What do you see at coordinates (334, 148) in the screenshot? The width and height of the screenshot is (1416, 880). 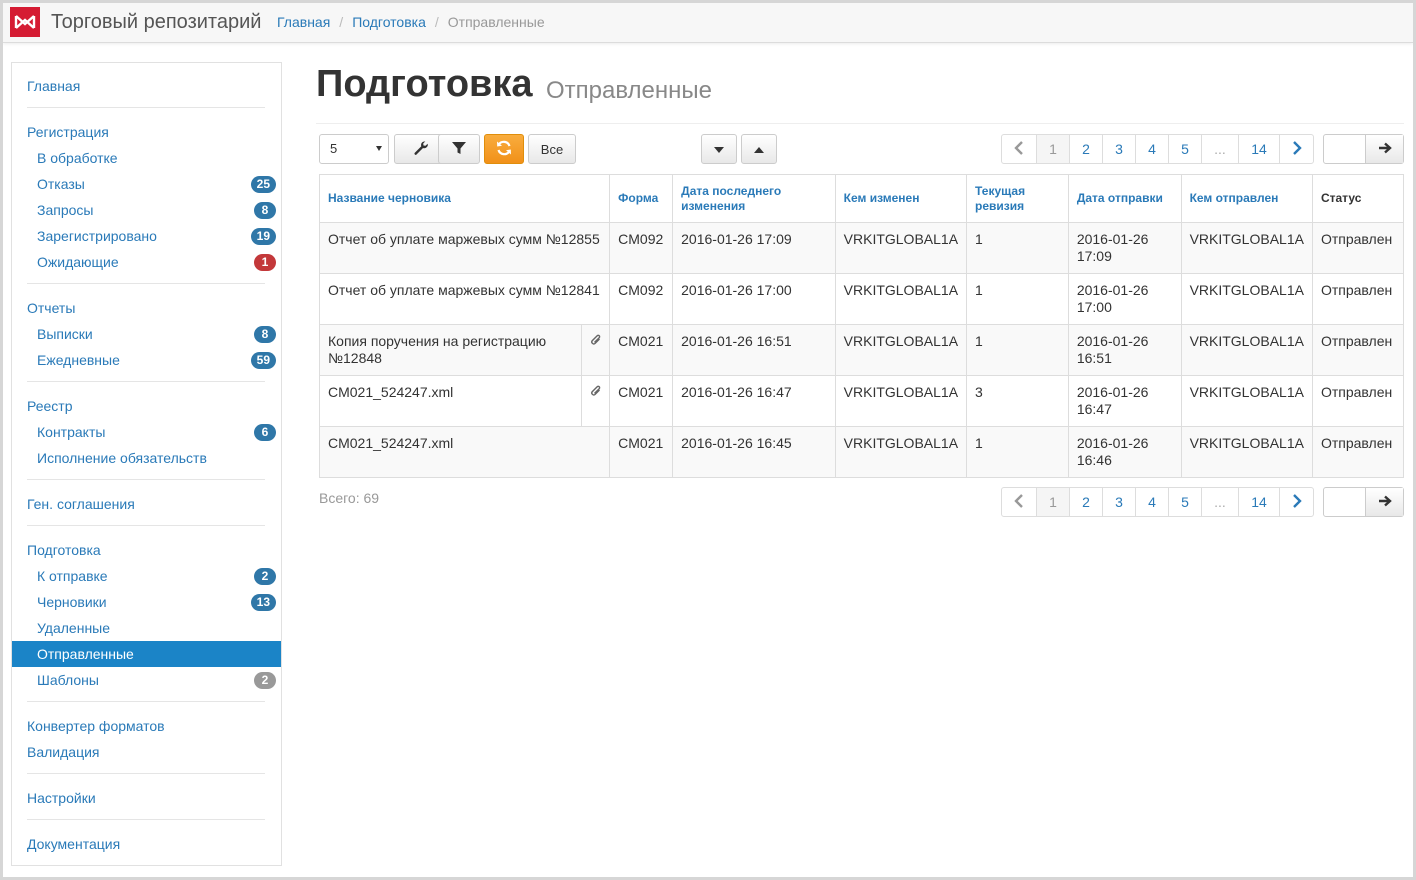 I see `page-size-value: 5` at bounding box center [334, 148].